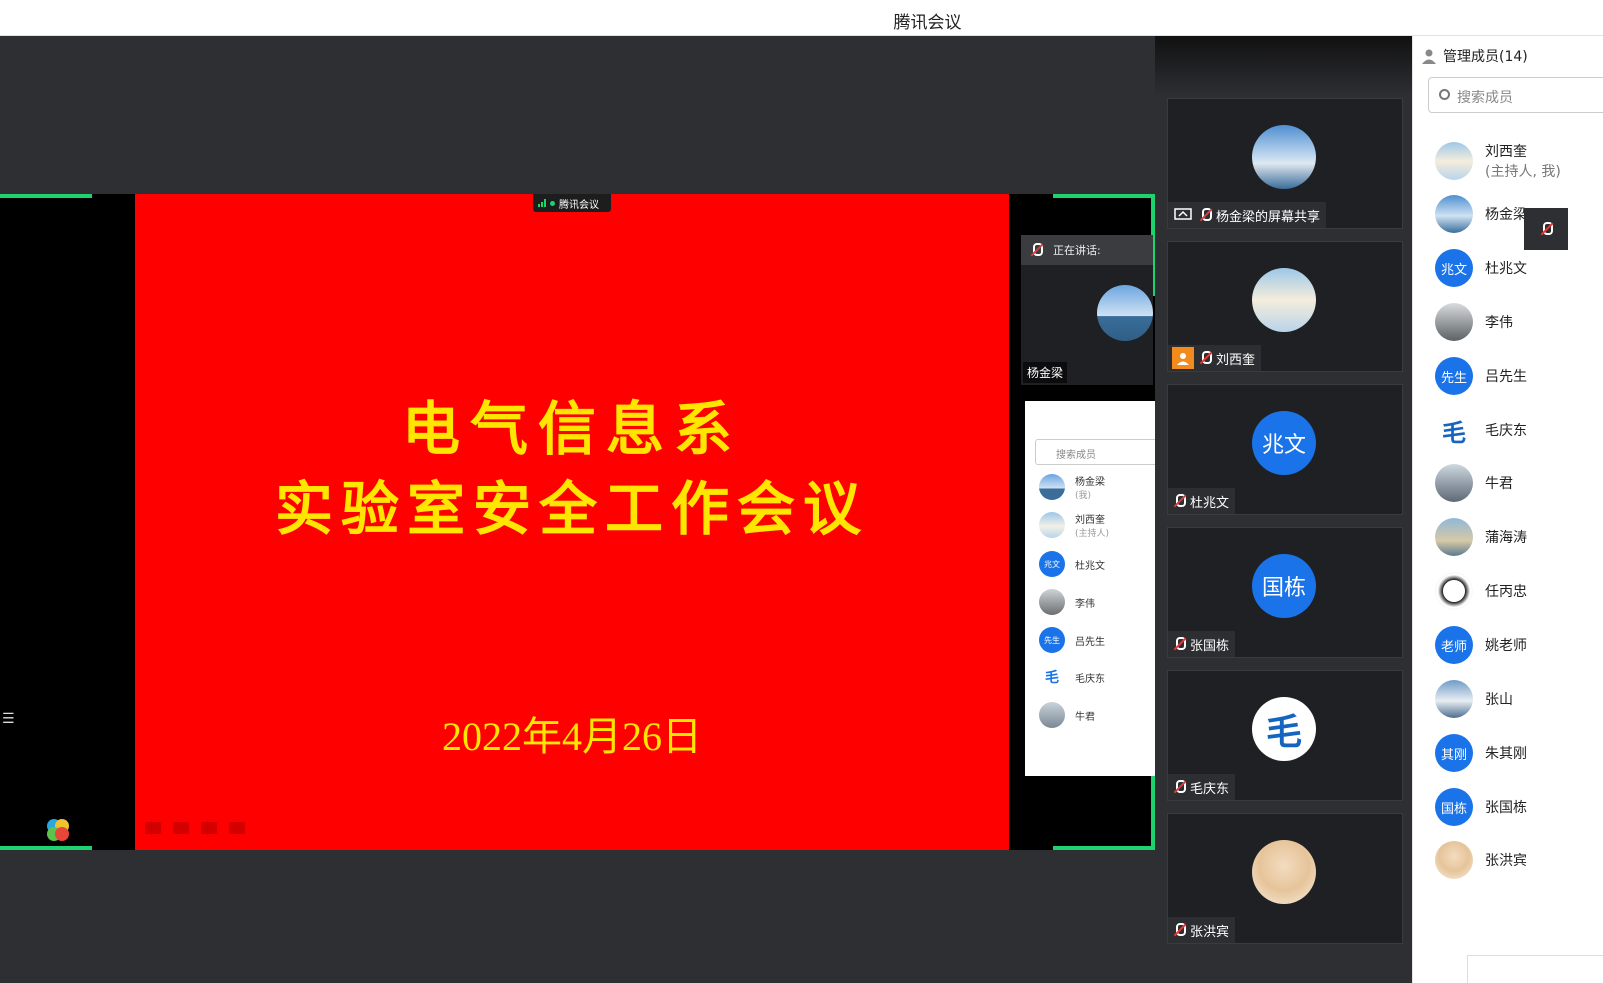  I want to click on search-placeholder: 搜索成员, so click(1485, 98).